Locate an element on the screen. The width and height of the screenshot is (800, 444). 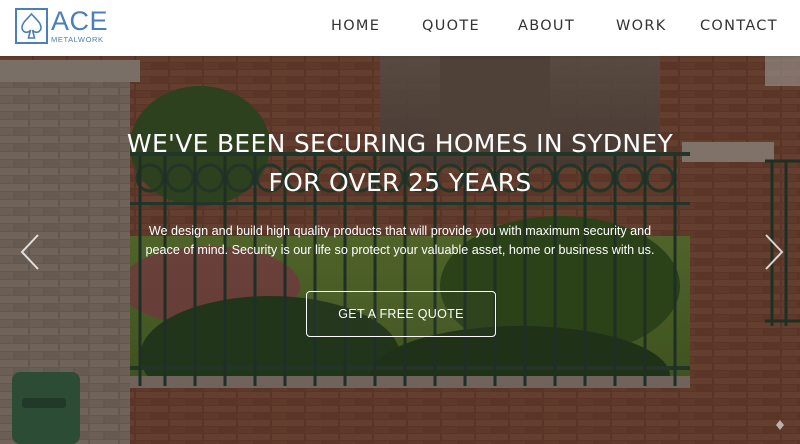
brand-name: ACE is located at coordinates (80, 21).